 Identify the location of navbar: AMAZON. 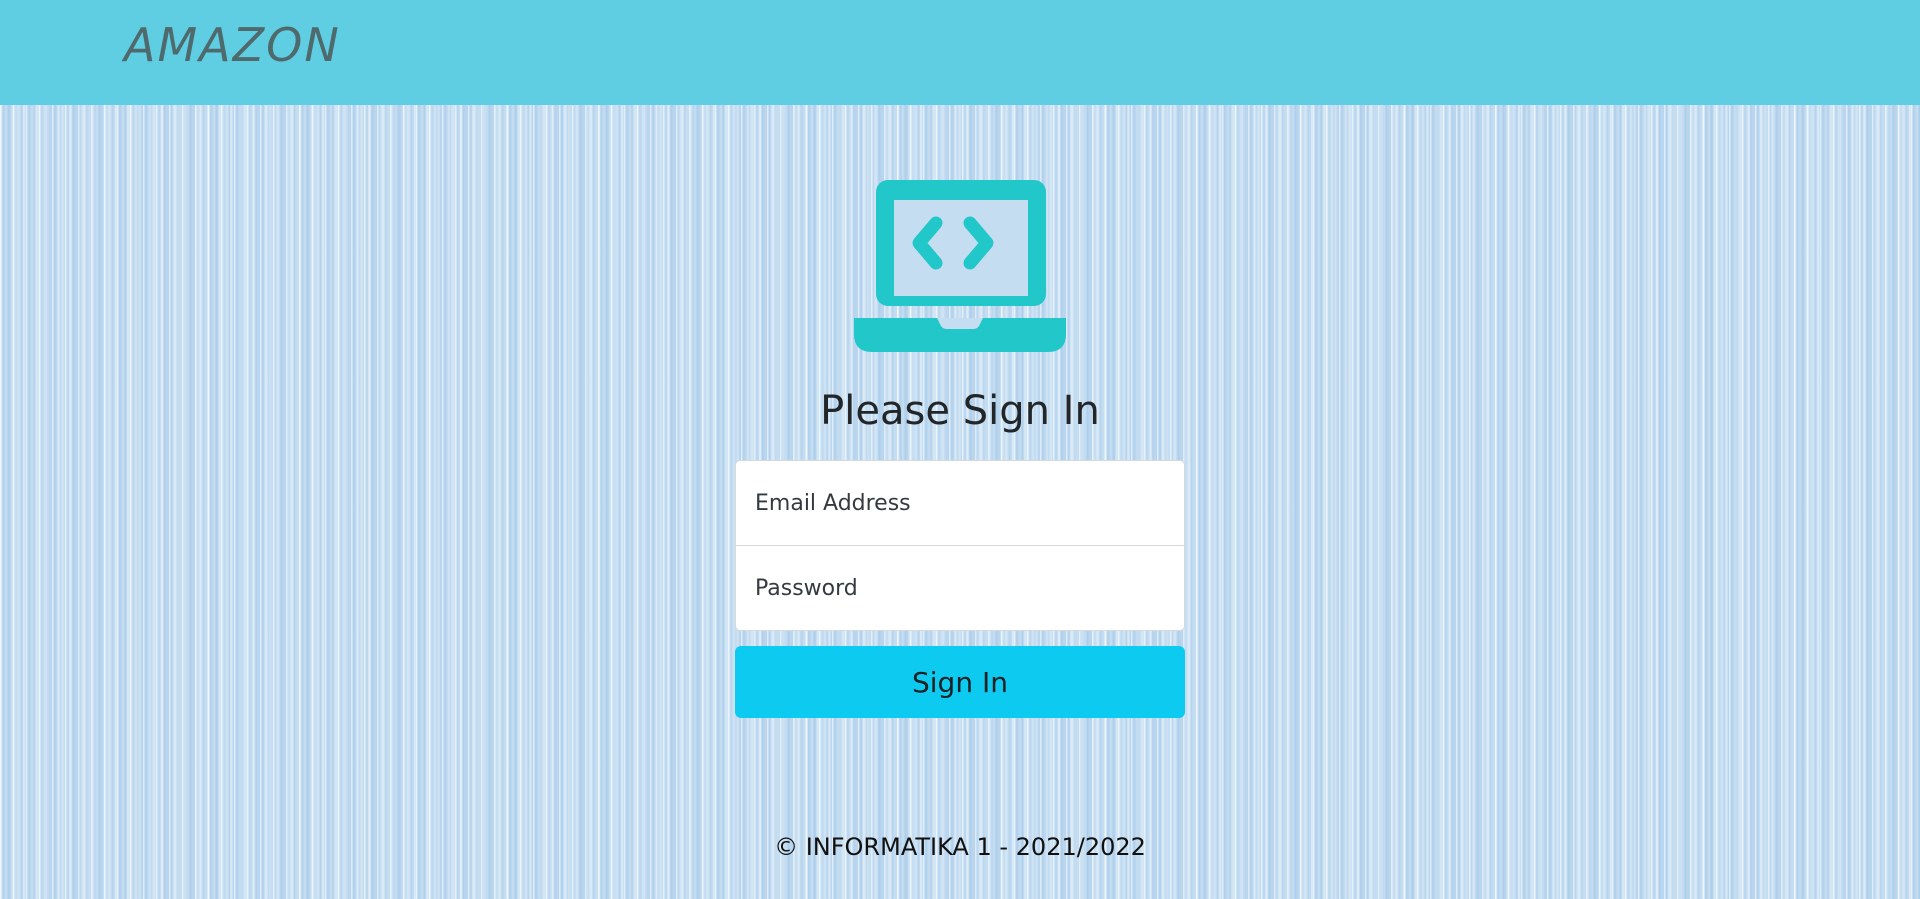
(960, 52).